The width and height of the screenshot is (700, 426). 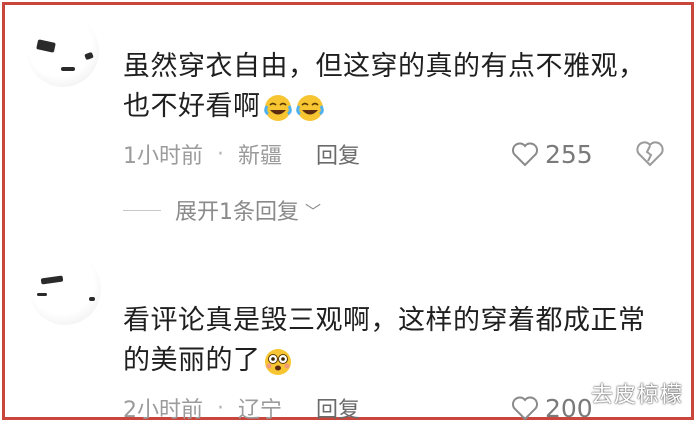 I want to click on chevron-down-icon: ﹀, so click(x=313, y=211).